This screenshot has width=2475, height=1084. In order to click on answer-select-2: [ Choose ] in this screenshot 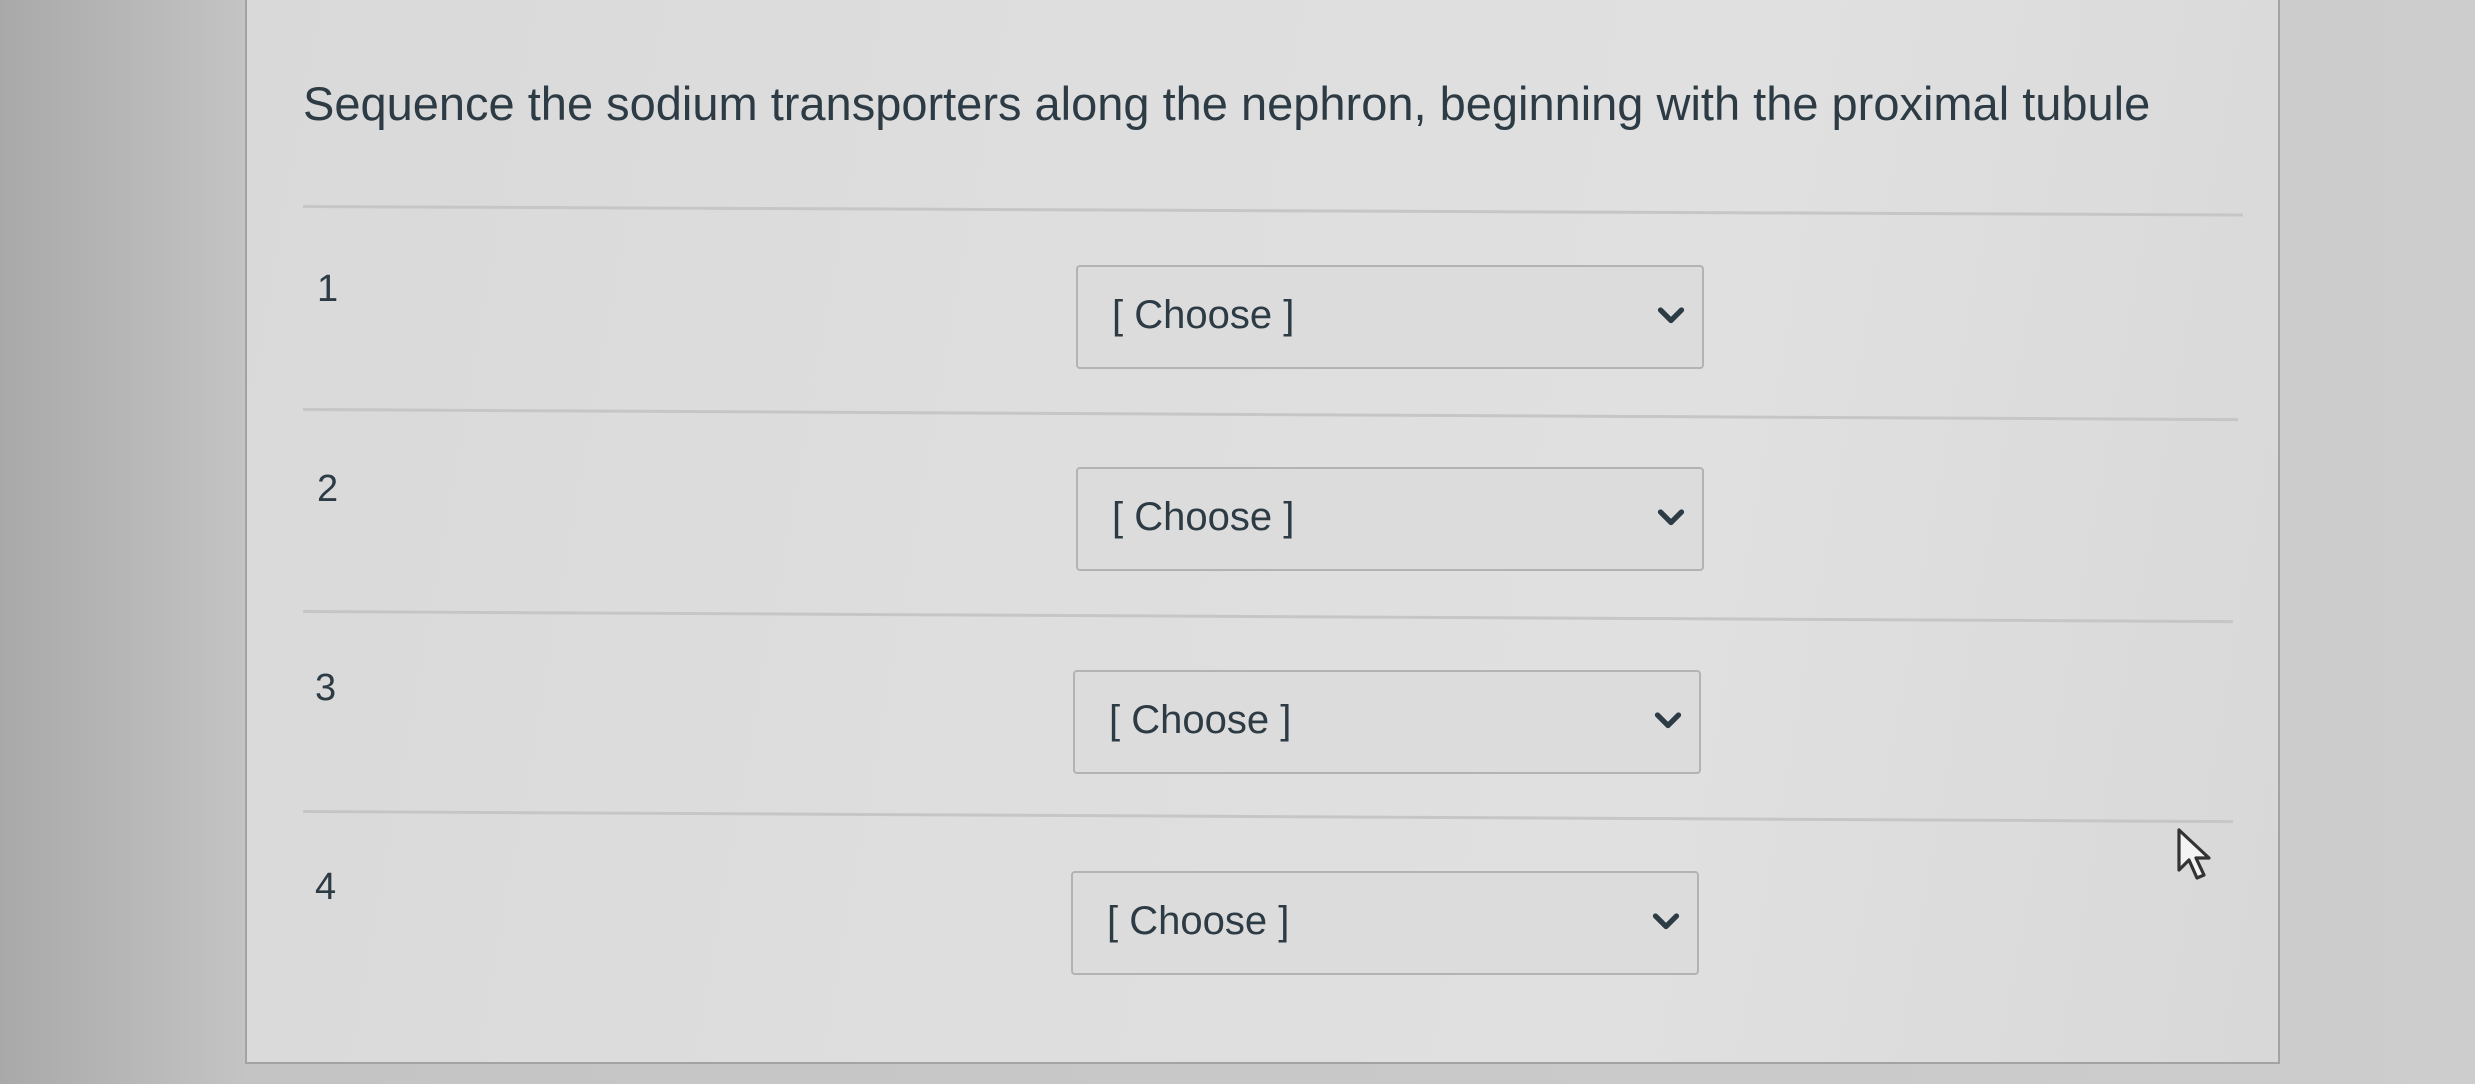, I will do `click(1390, 519)`.